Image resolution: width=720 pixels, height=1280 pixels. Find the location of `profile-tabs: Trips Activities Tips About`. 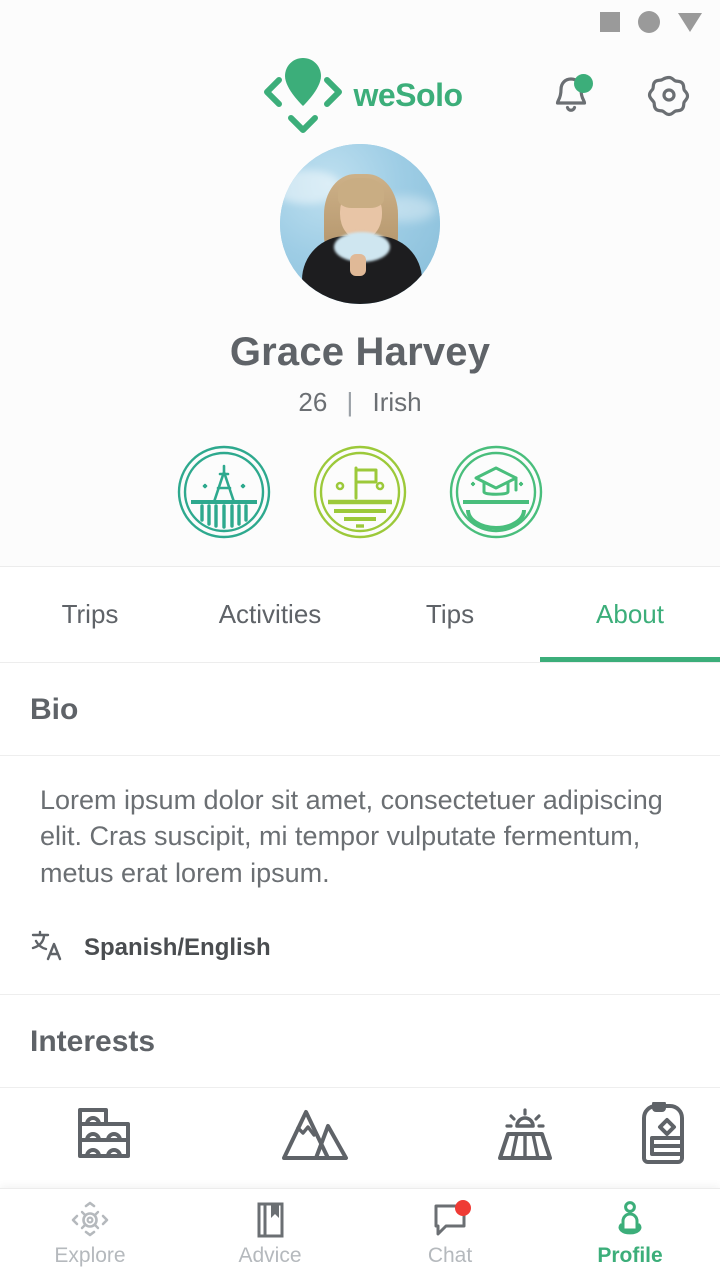

profile-tabs: Trips Activities Tips About is located at coordinates (360, 615).